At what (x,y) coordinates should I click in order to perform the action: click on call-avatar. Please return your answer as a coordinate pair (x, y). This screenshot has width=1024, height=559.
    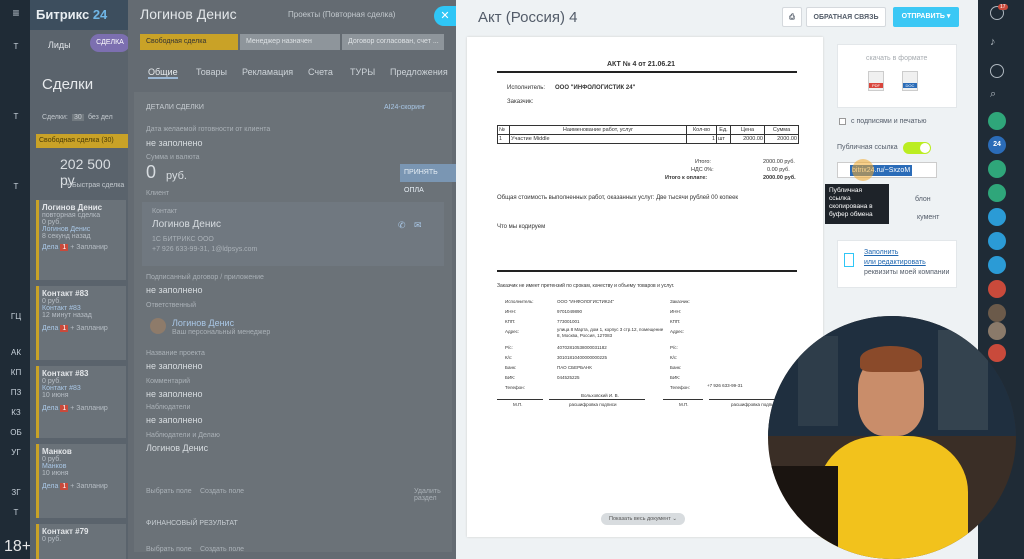
    Looking at the image, I should click on (997, 193).